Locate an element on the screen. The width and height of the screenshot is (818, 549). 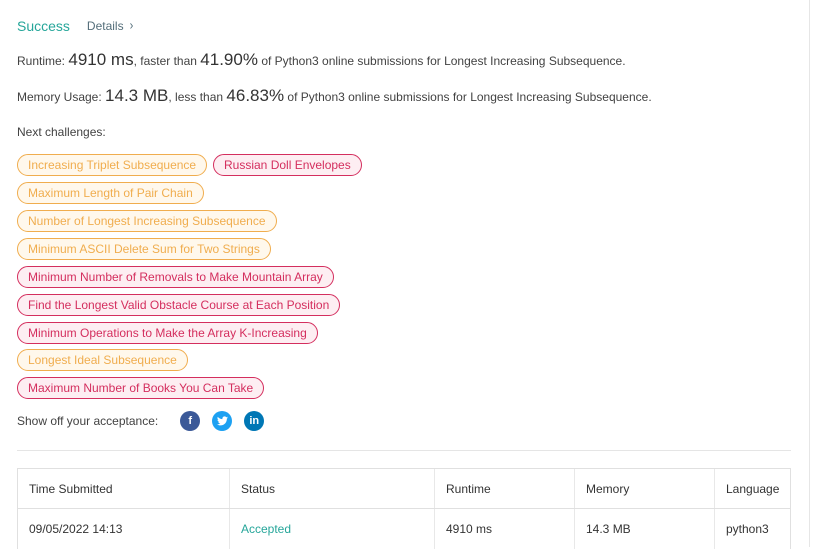
result-status: Success is located at coordinates (43, 26).